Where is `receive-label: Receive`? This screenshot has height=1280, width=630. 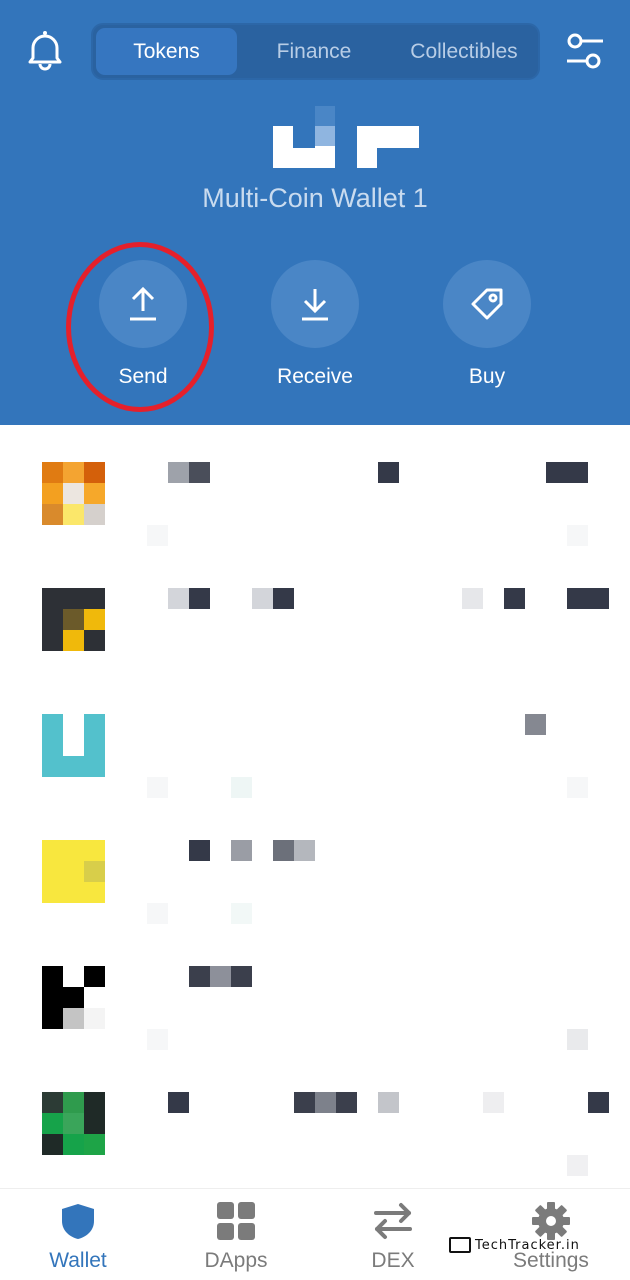
receive-label: Receive is located at coordinates (315, 376).